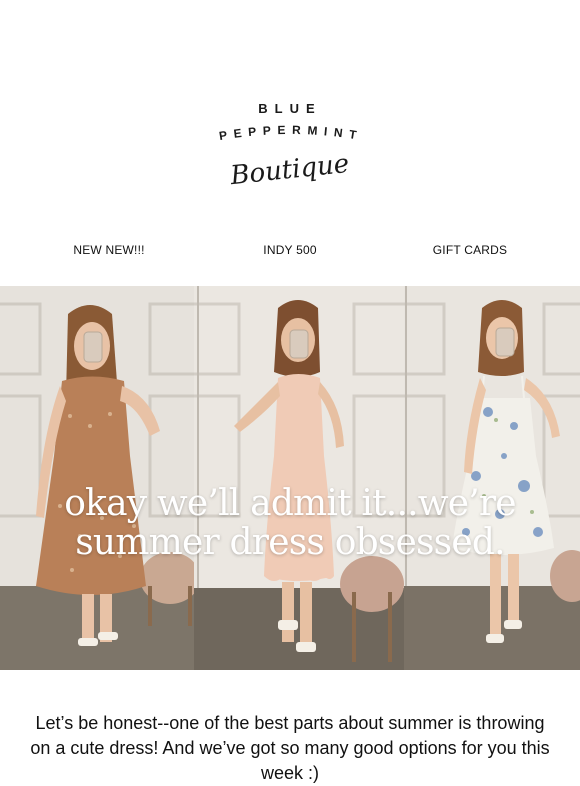 This screenshot has width=580, height=786. What do you see at coordinates (289, 170) in the screenshot?
I see `logo-line-boutique: Boutique` at bounding box center [289, 170].